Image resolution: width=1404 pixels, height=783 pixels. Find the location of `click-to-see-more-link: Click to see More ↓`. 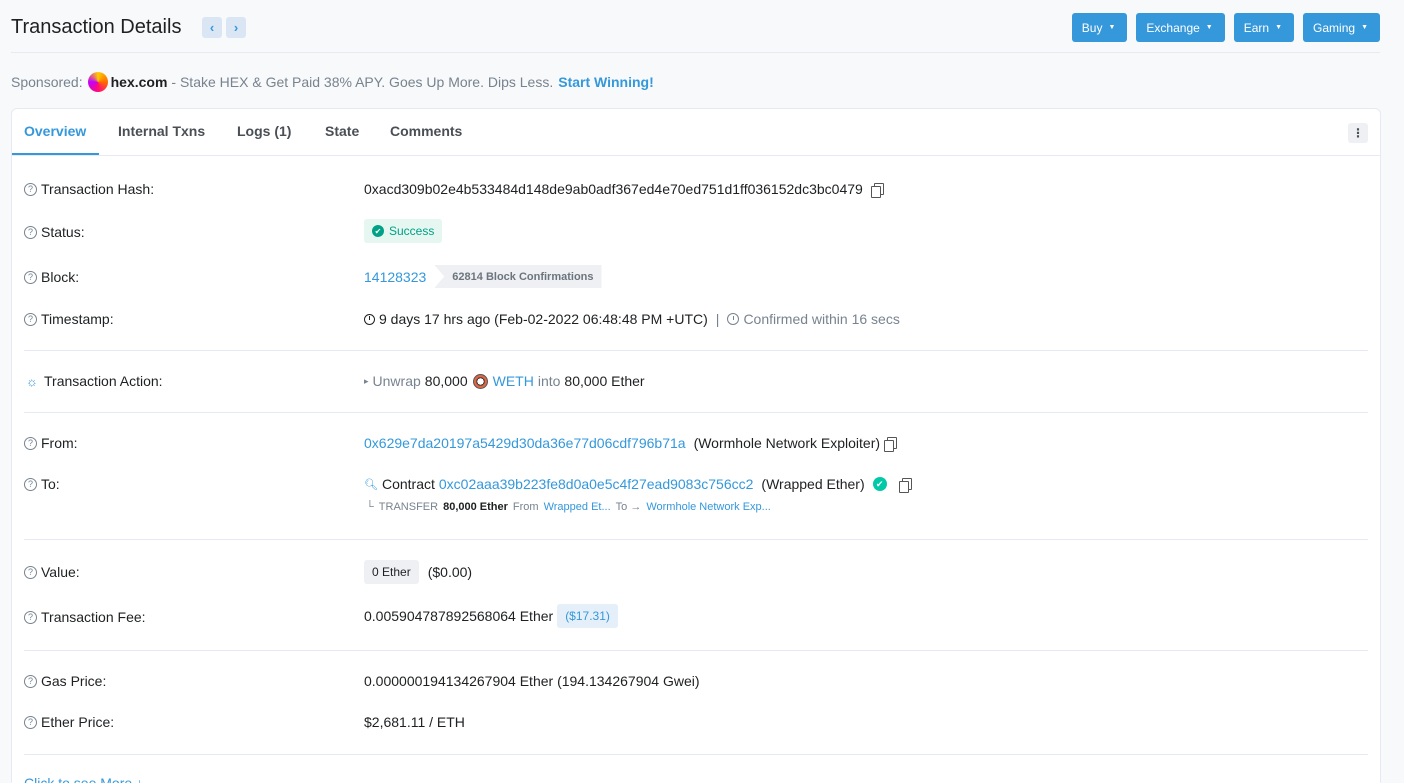

click-to-see-more-link: Click to see More ↓ is located at coordinates (83, 779).